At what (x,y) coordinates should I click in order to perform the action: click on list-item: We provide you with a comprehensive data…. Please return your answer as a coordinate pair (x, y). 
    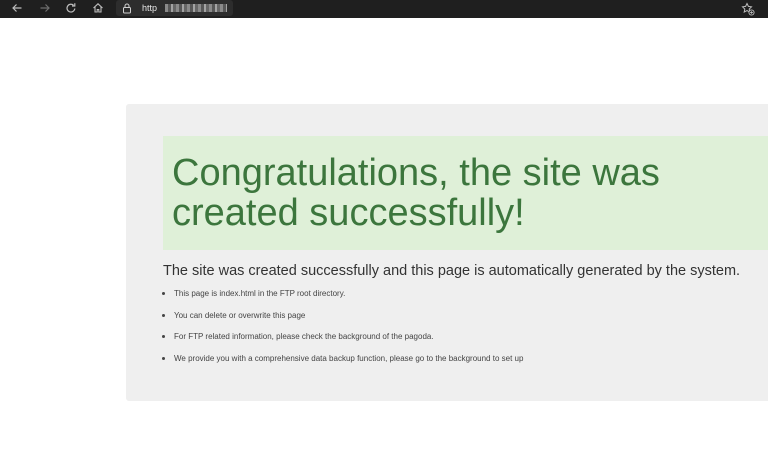
    Looking at the image, I should click on (341, 358).